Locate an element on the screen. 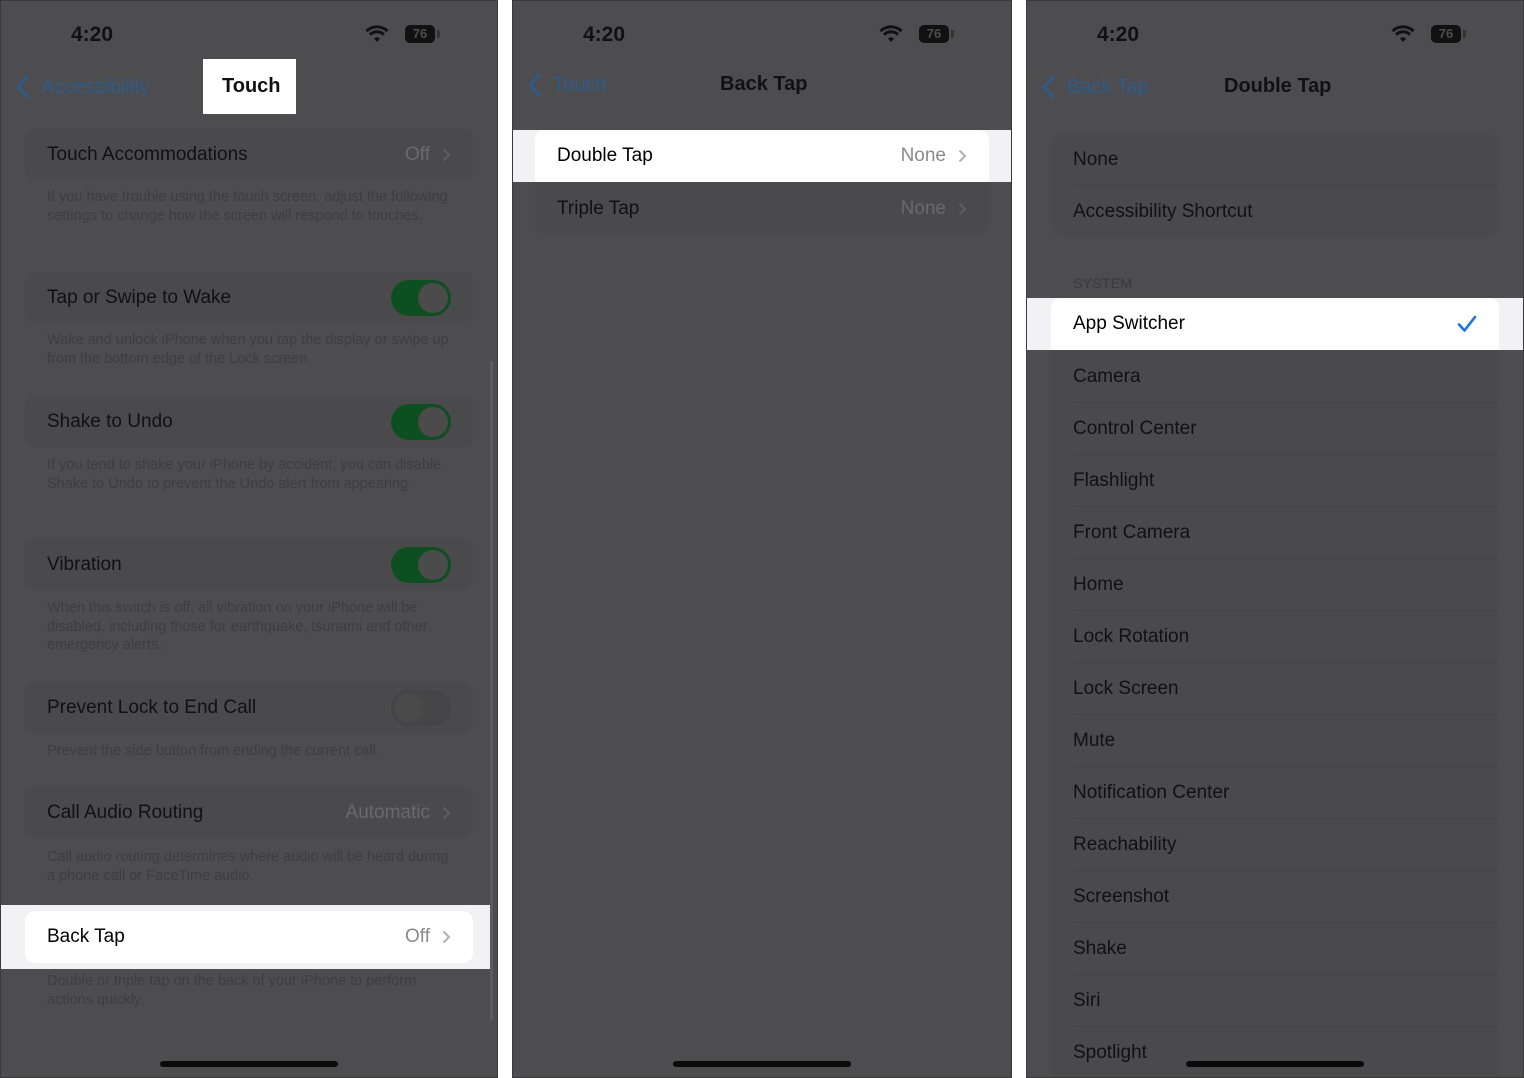 The image size is (1524, 1078). touch-accommodations-row: Touch Accommodations Off is located at coordinates (249, 154).